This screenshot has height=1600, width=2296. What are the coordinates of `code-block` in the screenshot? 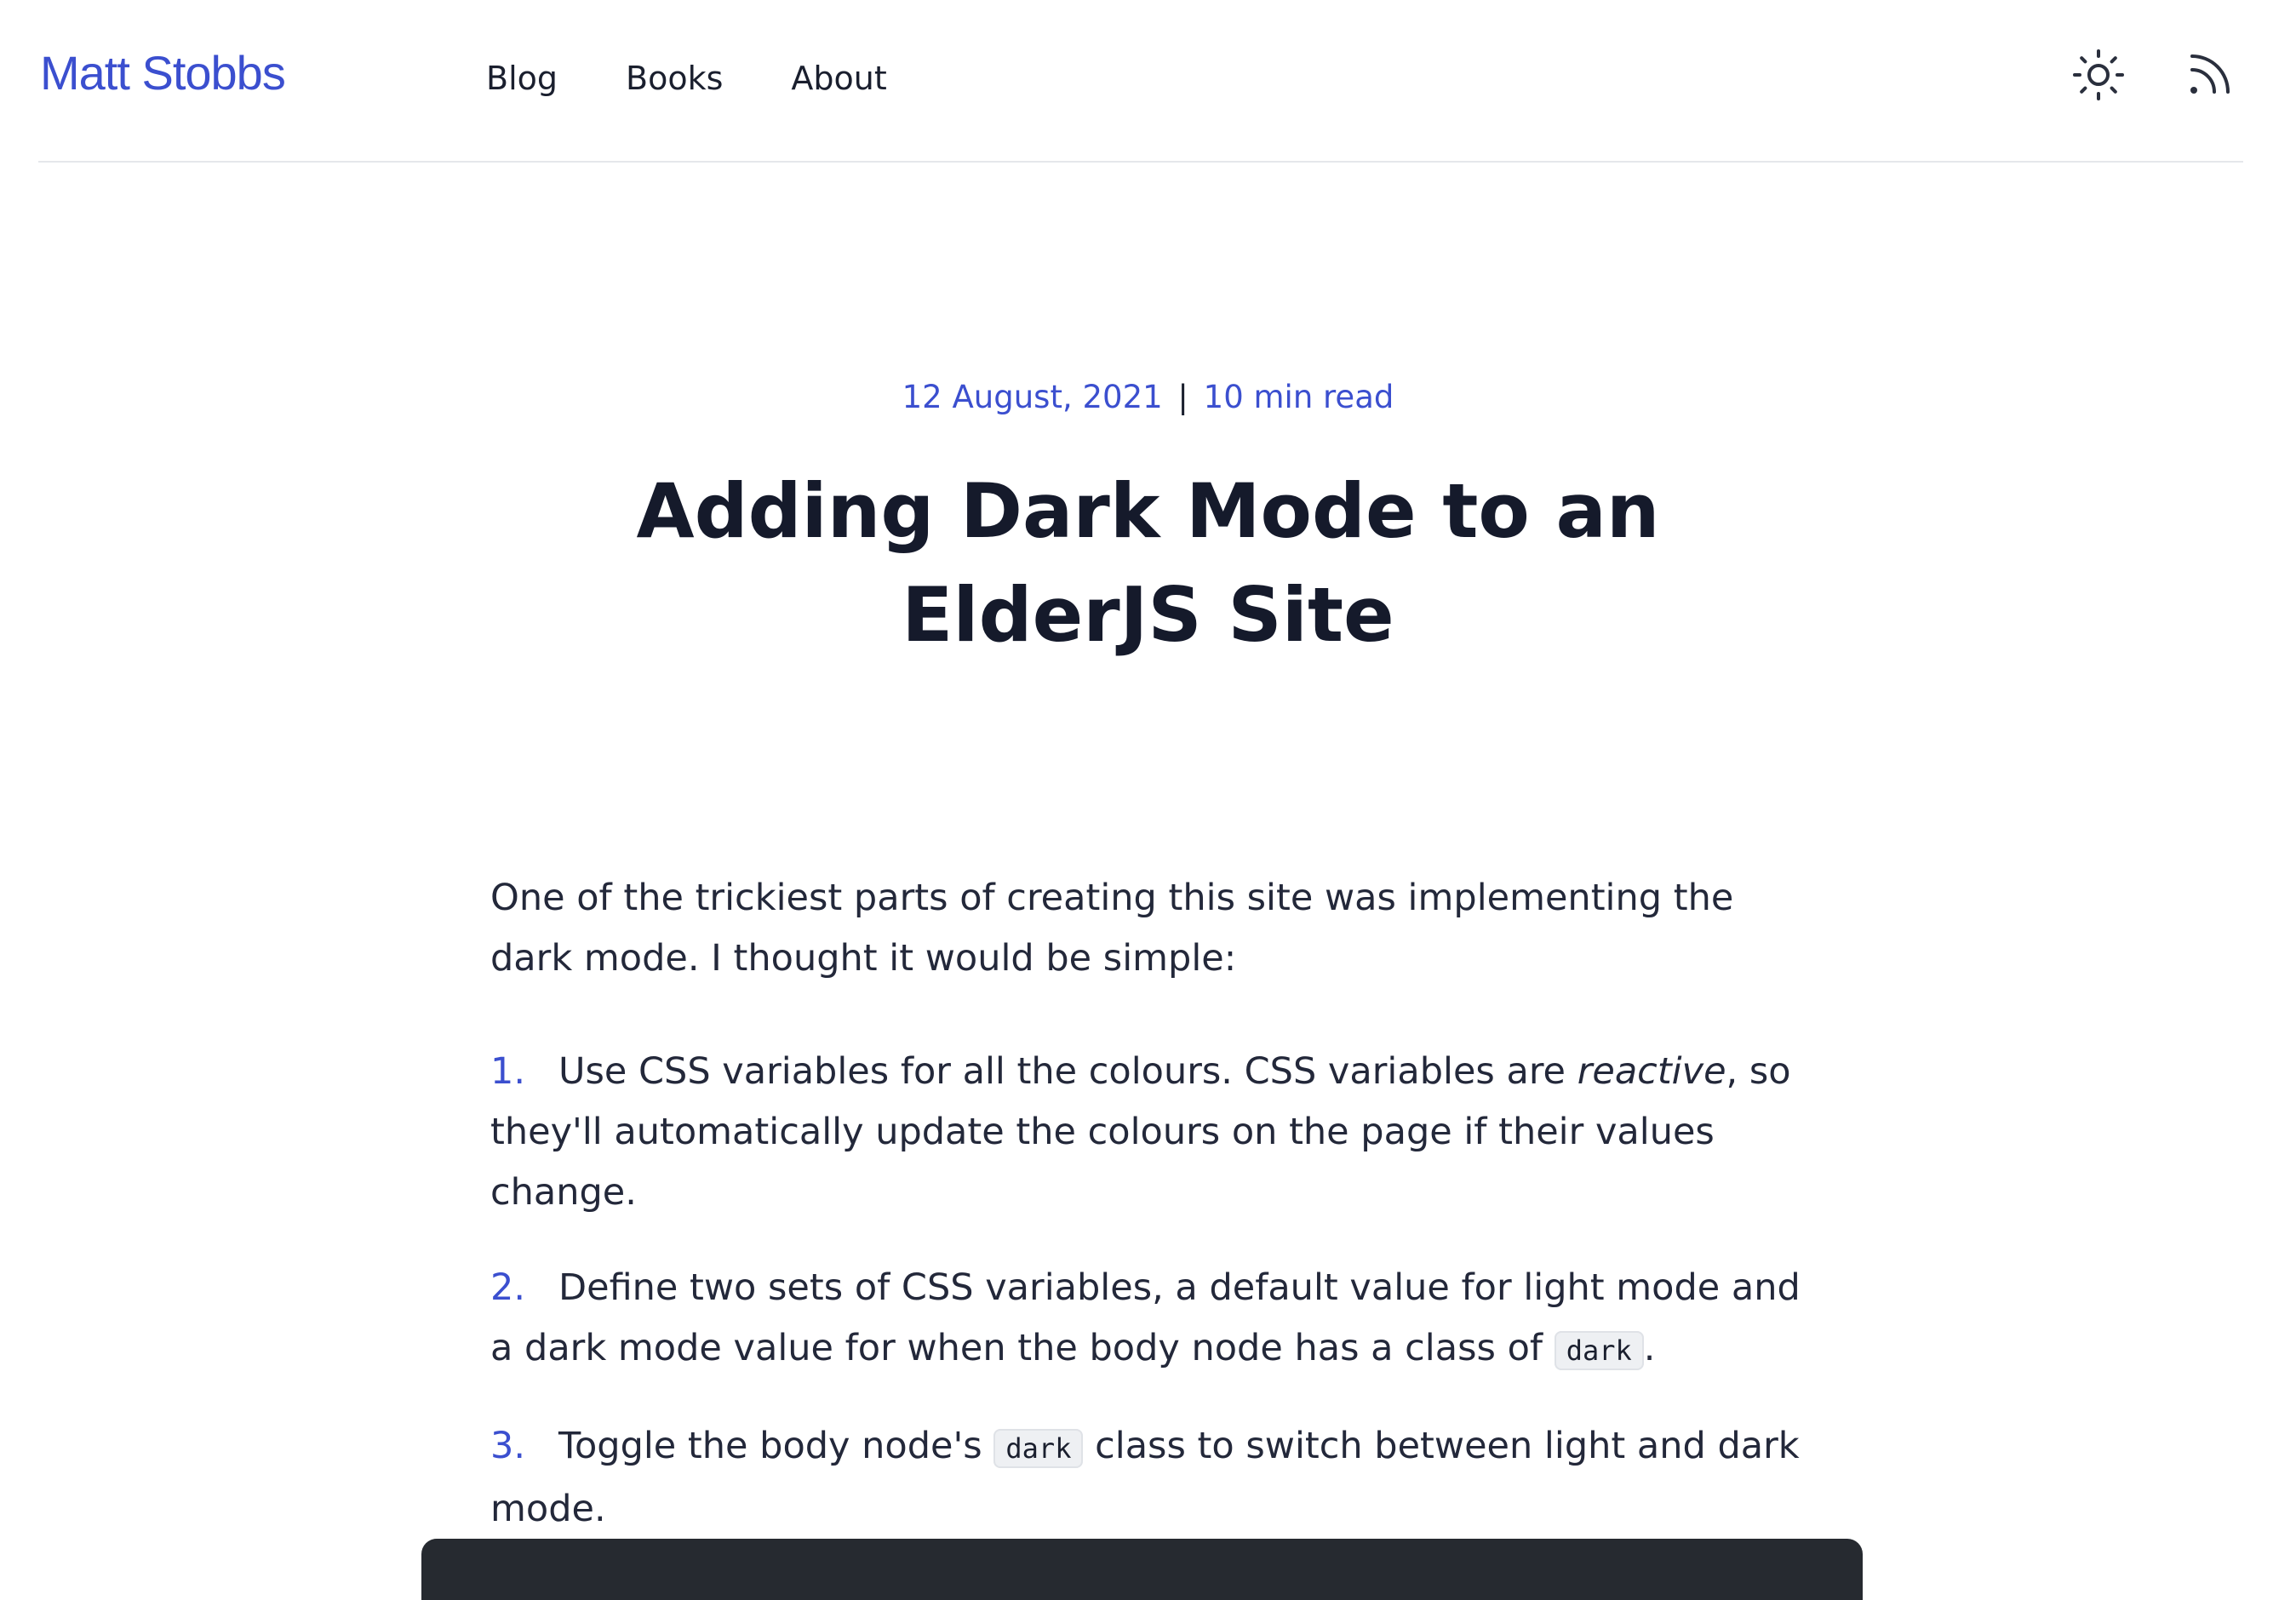 It's located at (1142, 1570).